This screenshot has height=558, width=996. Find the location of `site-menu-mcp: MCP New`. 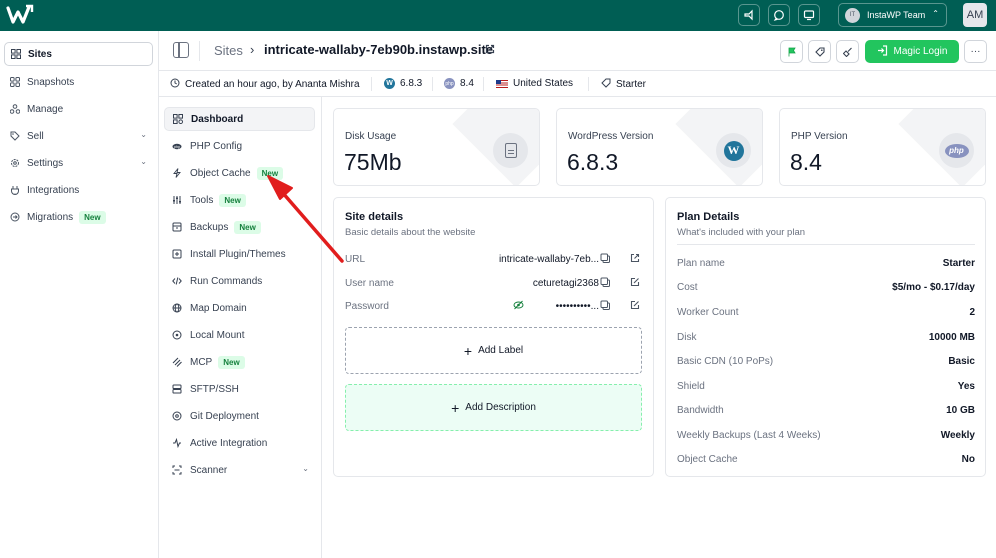

site-menu-mcp: MCP New is located at coordinates (239, 362).